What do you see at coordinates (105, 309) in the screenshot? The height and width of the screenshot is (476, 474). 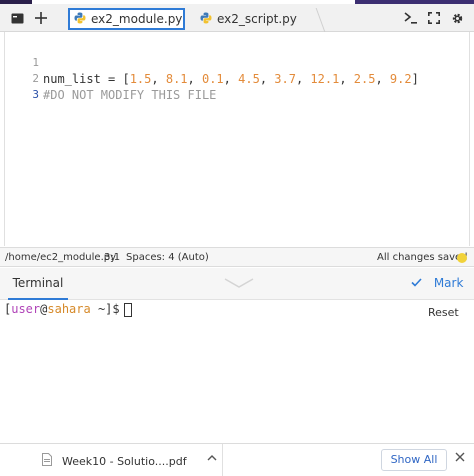 I see `prompt-suffix: ~]$` at bounding box center [105, 309].